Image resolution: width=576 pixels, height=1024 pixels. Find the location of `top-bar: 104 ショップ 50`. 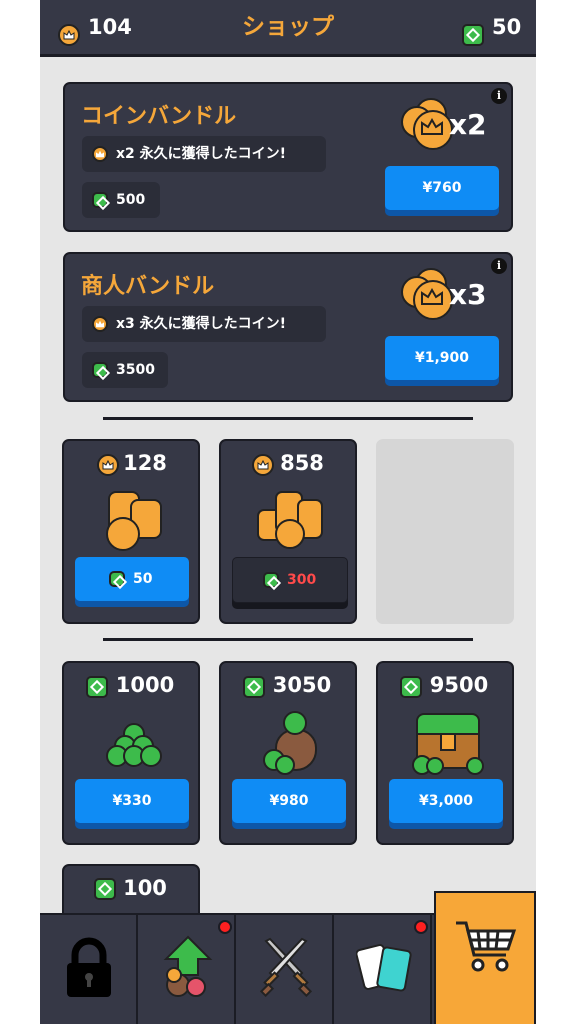

top-bar: 104 ショップ 50 is located at coordinates (288, 28).